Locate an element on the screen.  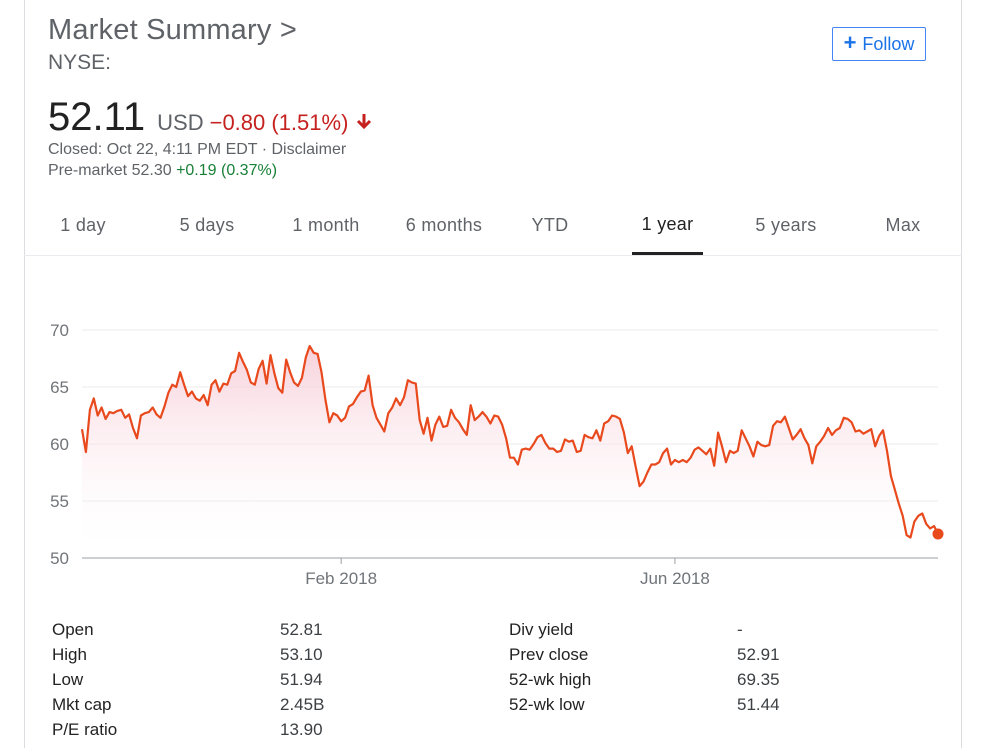
stat-row-low: Low 51.94 is located at coordinates (272, 682).